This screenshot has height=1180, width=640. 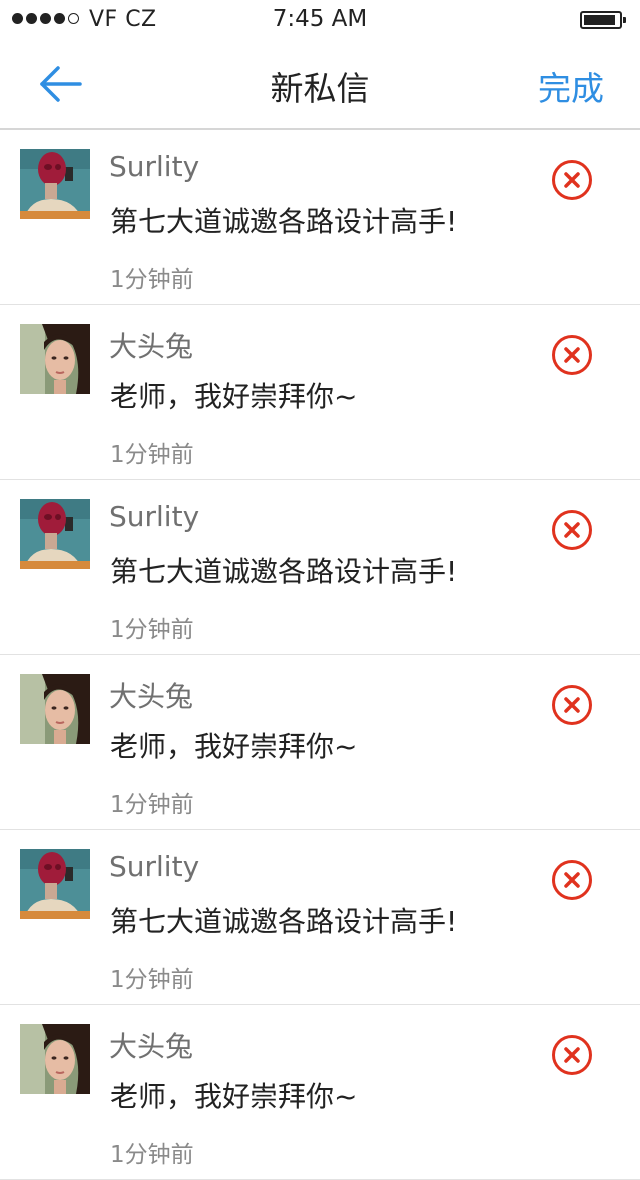 I want to click on status-bar: VF CZ 7:45 AM, so click(x=320, y=20).